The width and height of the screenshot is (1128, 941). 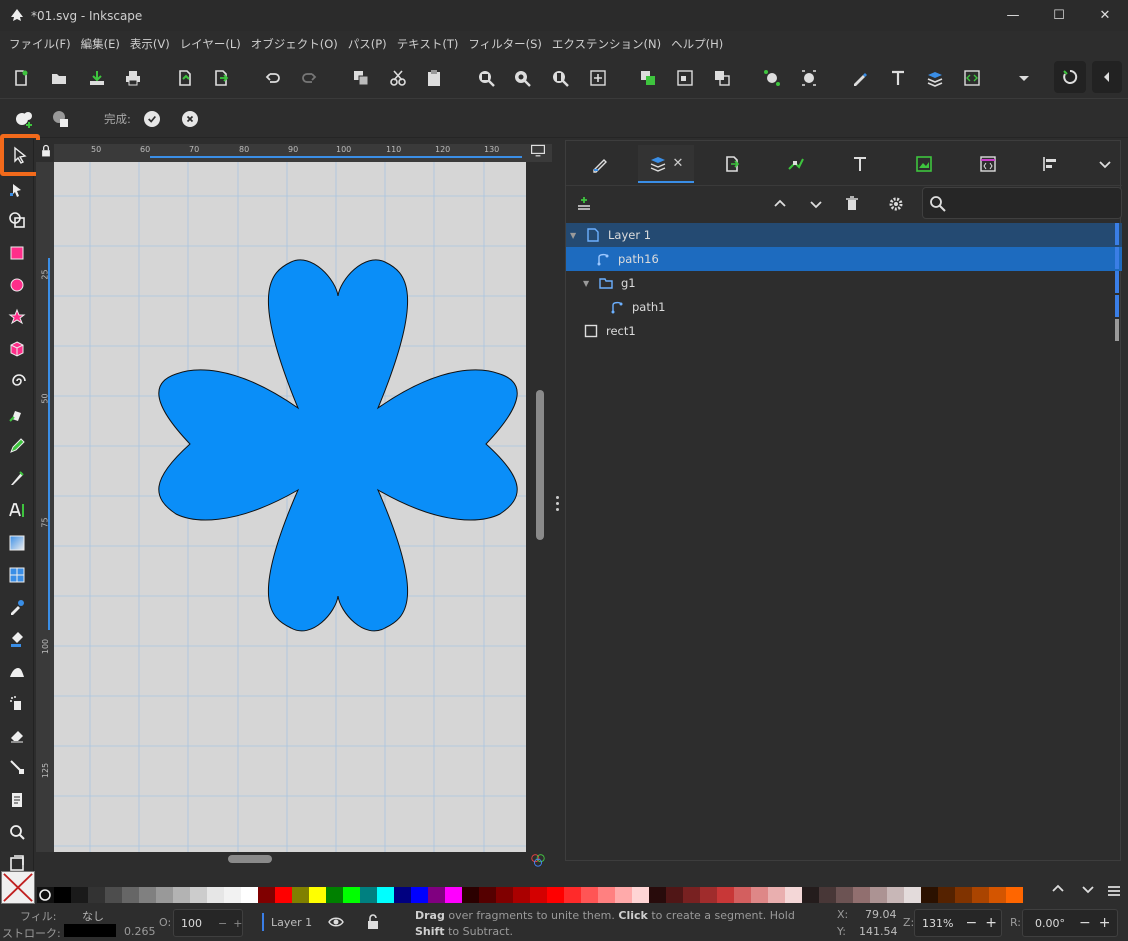 I want to click on tree-row-layer1: ▼ Layer 1, so click(x=844, y=235).